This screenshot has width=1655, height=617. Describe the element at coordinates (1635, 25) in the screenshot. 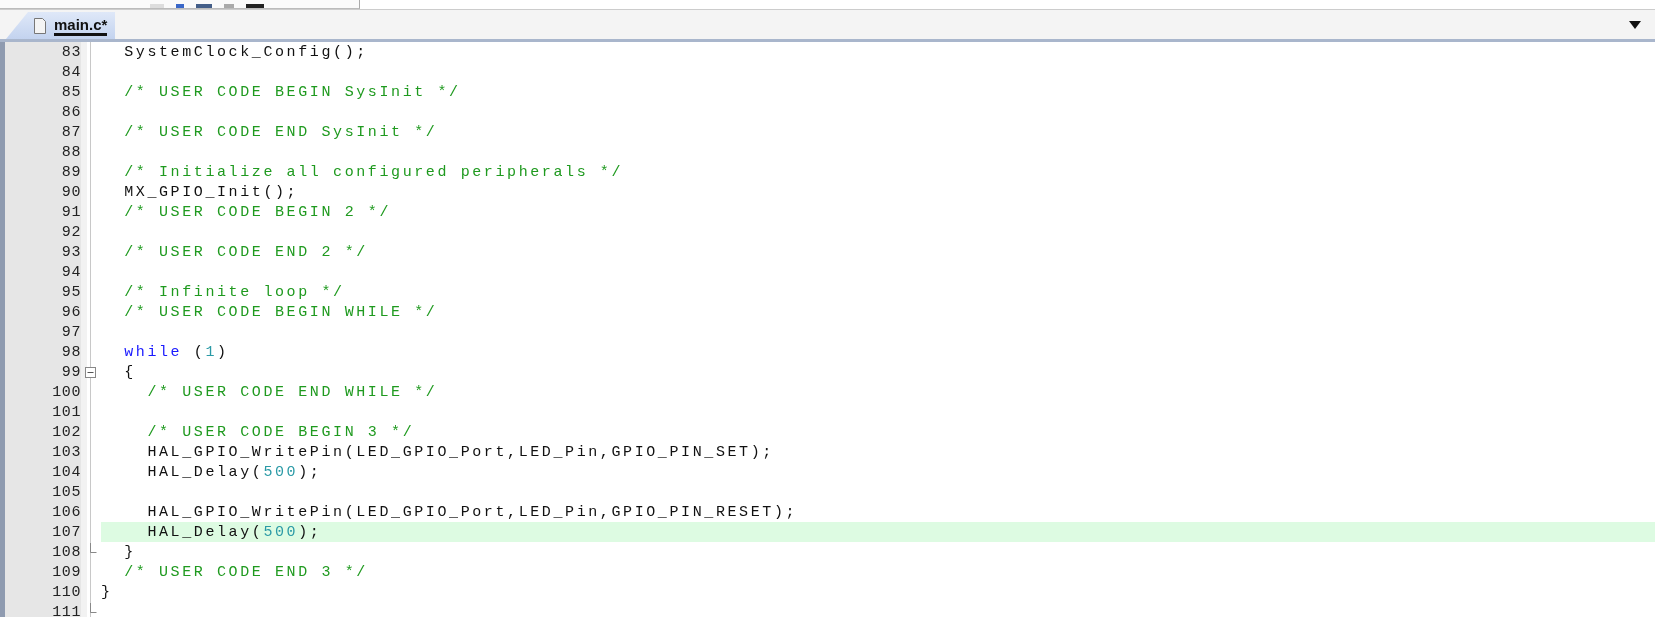

I see `dropdown-icon` at that location.